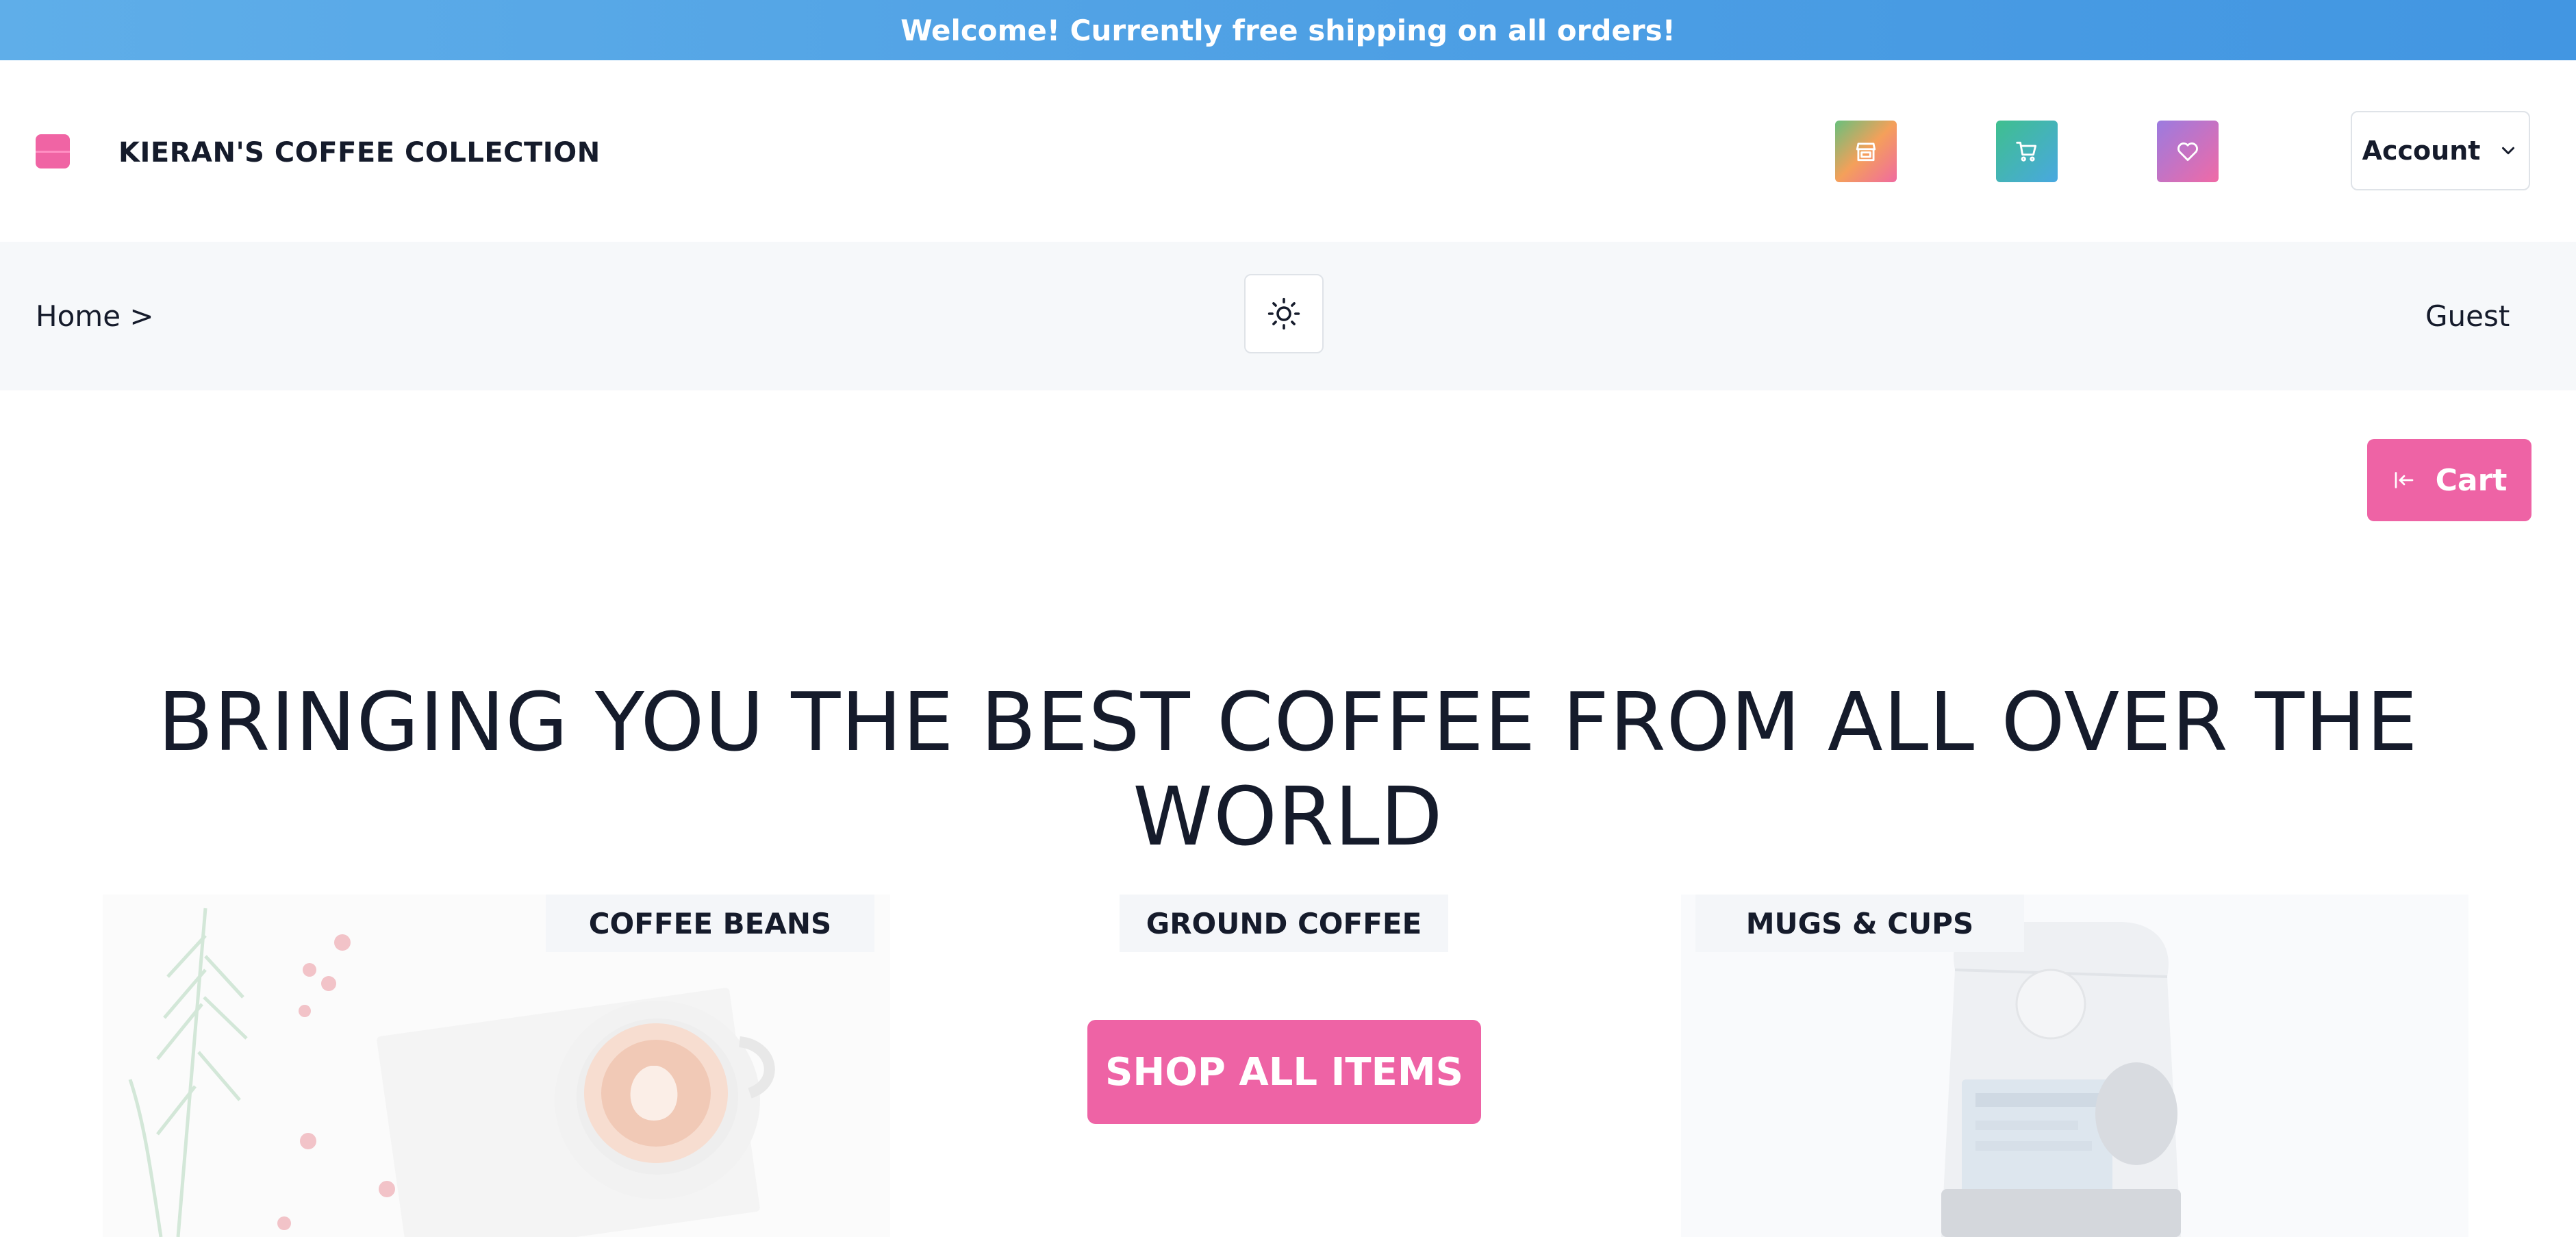 Image resolution: width=2576 pixels, height=1237 pixels. I want to click on site-header: KIERAN'S COFFEE COLLECTION Account, so click(1288, 151).